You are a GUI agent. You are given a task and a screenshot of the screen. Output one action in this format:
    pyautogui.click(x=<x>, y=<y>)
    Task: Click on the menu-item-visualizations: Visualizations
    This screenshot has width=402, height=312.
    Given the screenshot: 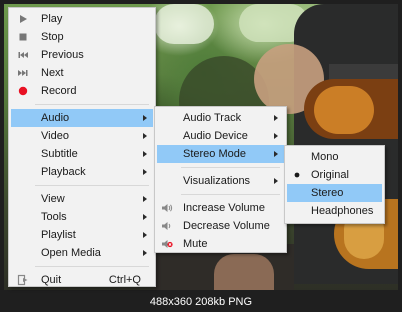 What is the action you would take?
    pyautogui.click(x=220, y=181)
    